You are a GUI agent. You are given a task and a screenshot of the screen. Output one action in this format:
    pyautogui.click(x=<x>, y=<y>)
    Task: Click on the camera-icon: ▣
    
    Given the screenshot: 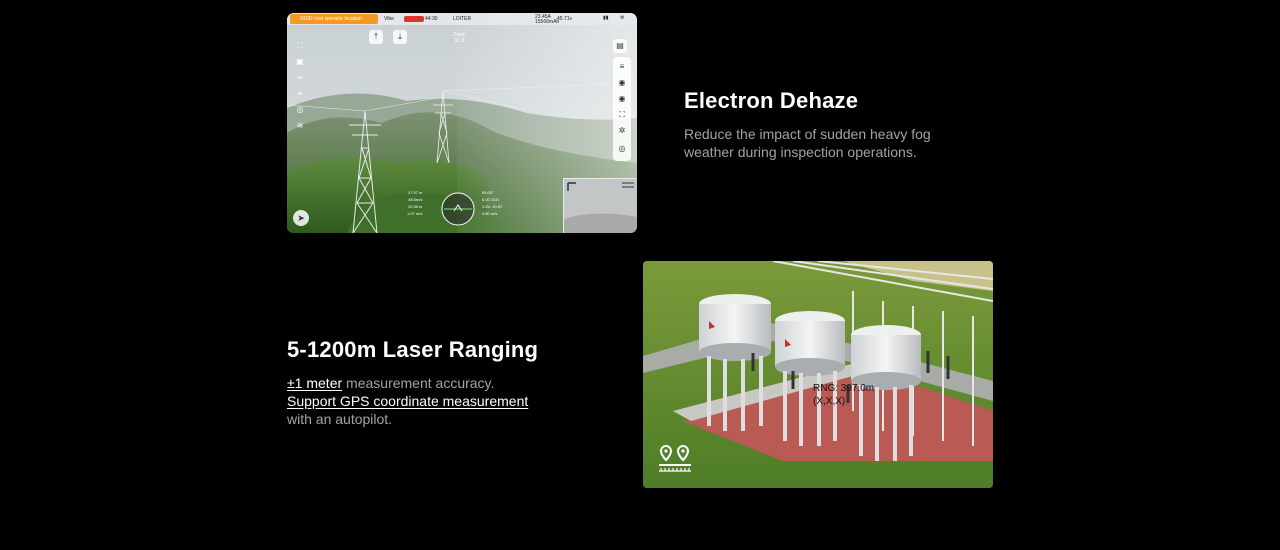 What is the action you would take?
    pyautogui.click(x=300, y=62)
    